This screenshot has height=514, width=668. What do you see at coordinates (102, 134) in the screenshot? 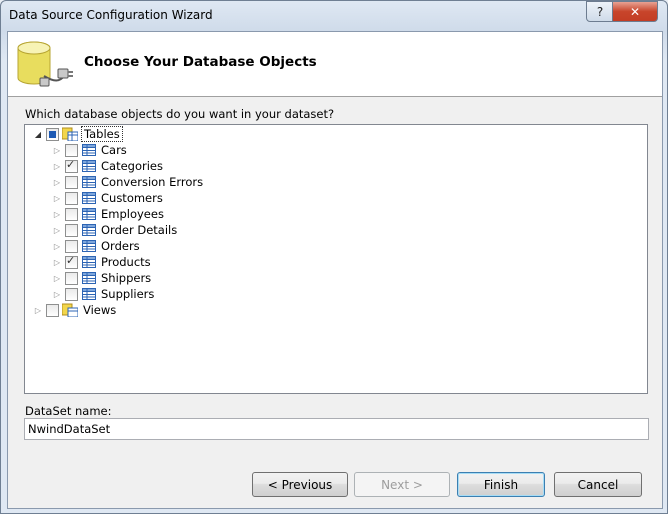
I see `tables-label: Tables` at bounding box center [102, 134].